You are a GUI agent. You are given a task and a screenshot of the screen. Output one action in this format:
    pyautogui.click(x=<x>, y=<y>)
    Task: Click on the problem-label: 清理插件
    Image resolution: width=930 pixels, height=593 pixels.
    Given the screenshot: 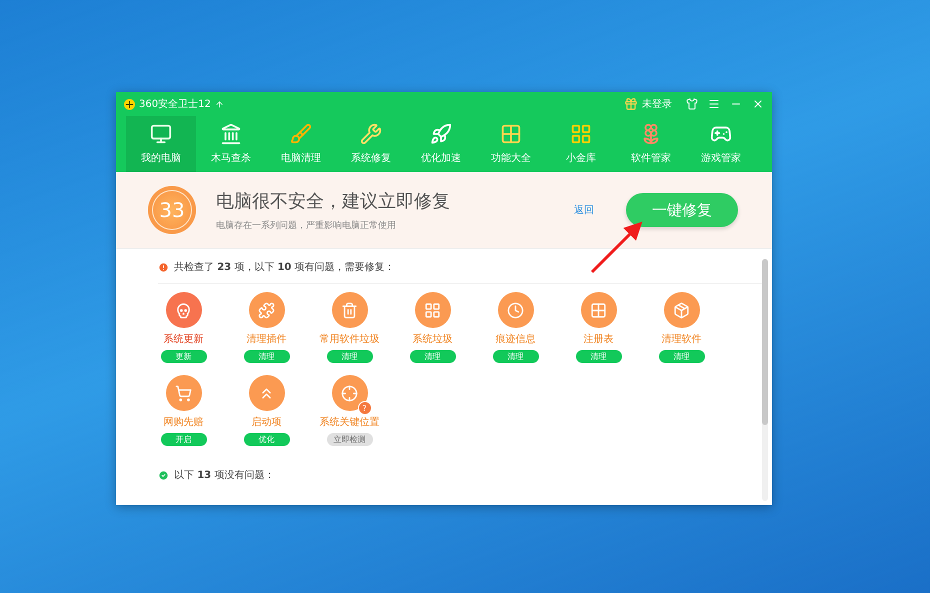 What is the action you would take?
    pyautogui.click(x=266, y=339)
    